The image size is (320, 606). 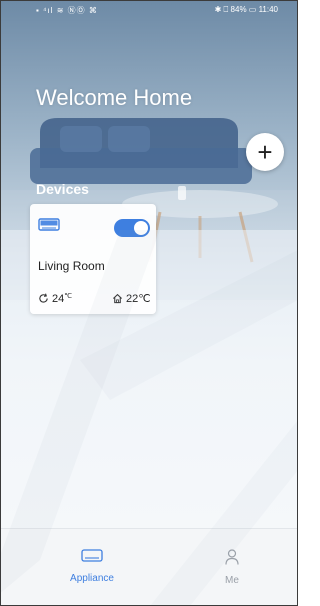 I want to click on home-icon, so click(x=117, y=298).